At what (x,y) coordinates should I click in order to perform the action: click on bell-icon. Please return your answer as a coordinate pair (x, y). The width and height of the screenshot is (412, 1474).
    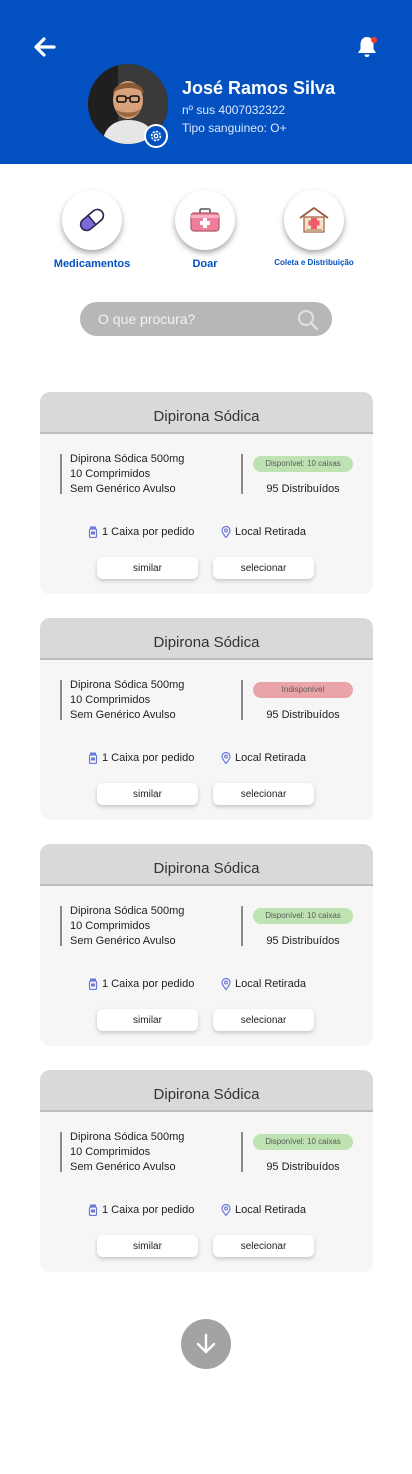
    Looking at the image, I should click on (367, 47).